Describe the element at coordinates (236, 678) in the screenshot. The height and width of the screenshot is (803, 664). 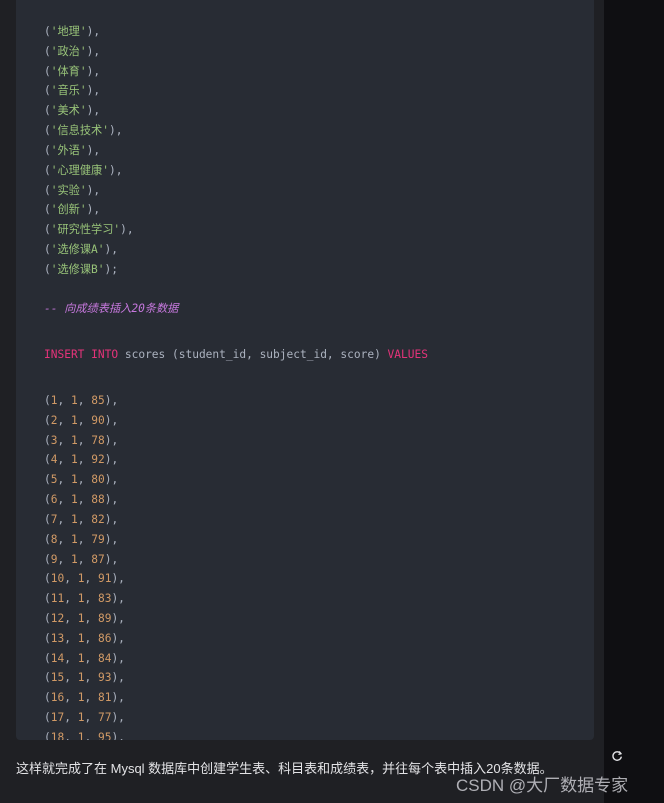
I see `code-line-score-row: (15, 1, 93),` at that location.